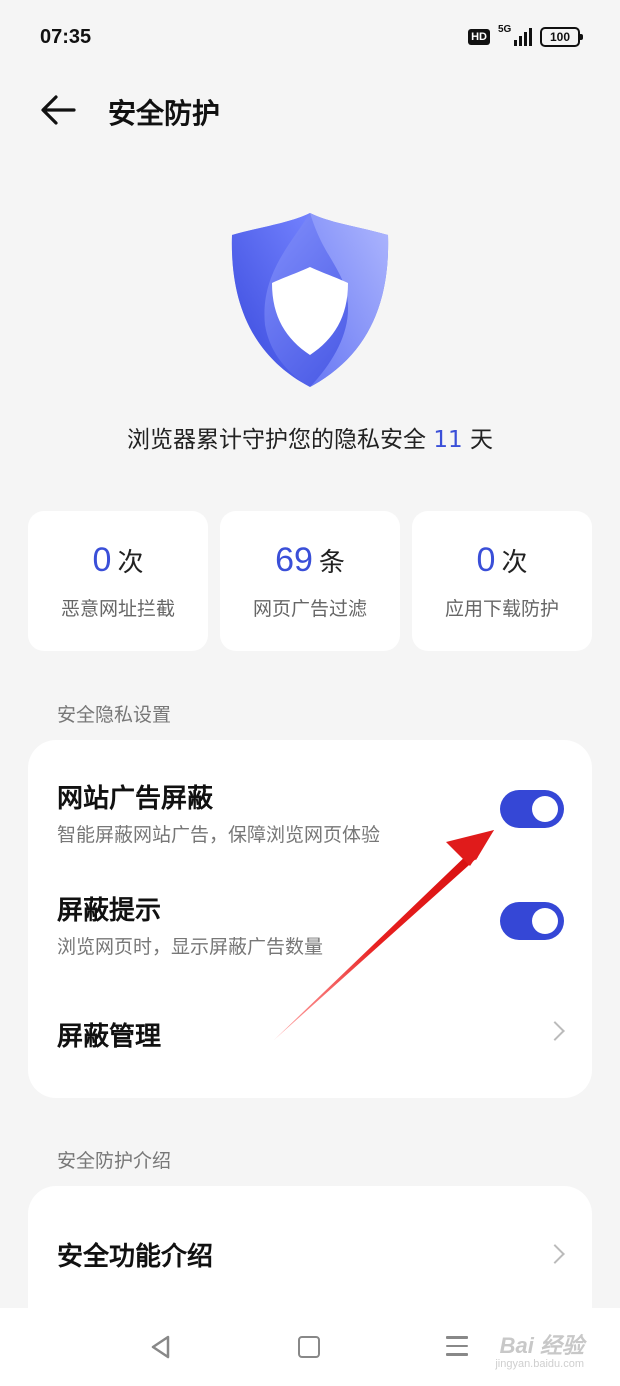  I want to click on page-title: 安全防护, so click(164, 113).